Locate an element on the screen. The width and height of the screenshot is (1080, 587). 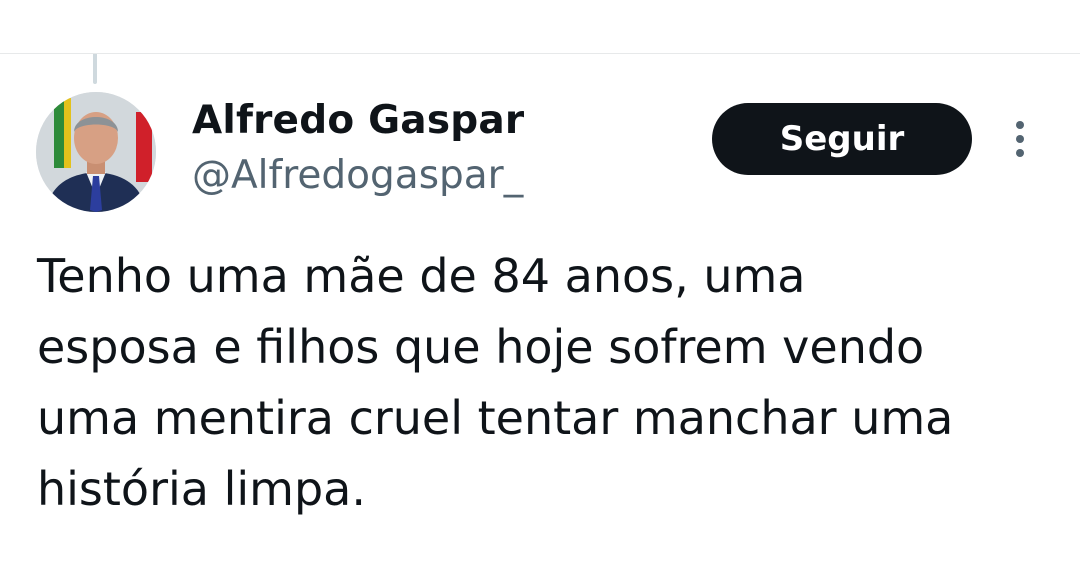
thread-connector-line is located at coordinates (95, 69).